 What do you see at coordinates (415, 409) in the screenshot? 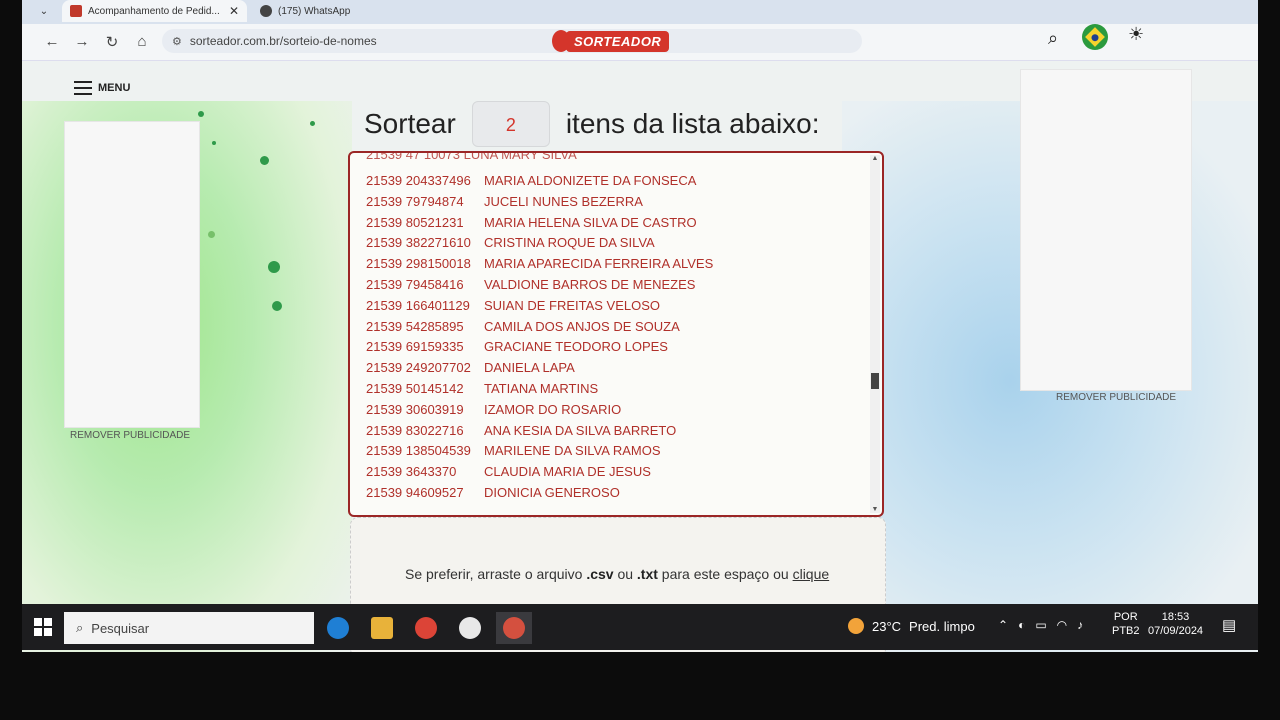
I see `entry-number: 21539 30603919` at bounding box center [415, 409].